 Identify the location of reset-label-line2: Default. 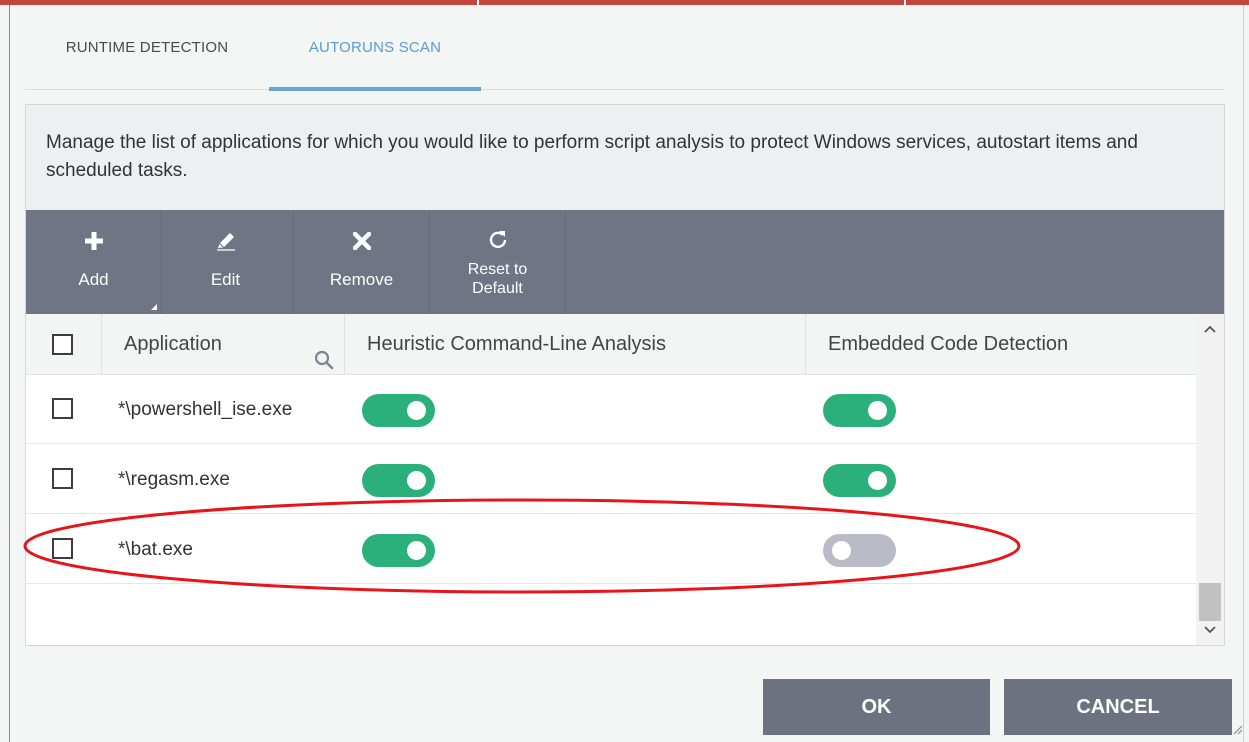
(497, 288).